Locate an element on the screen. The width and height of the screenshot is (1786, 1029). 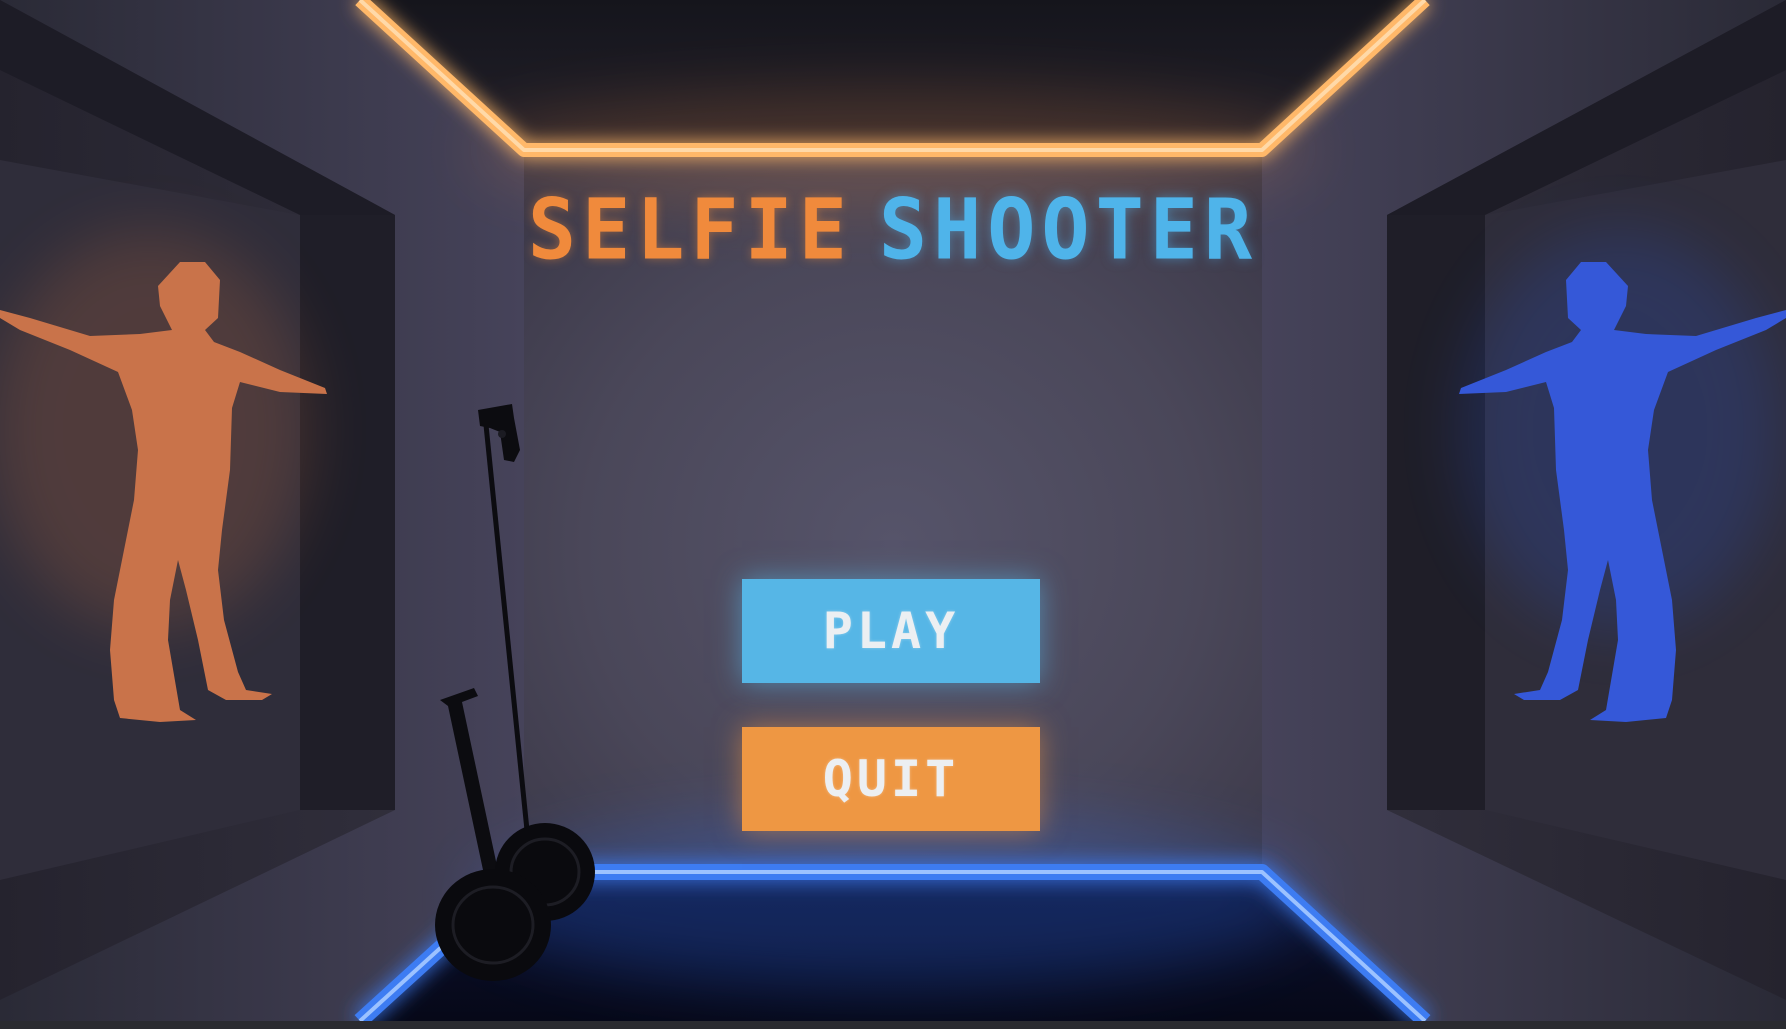
bottom-edge-bar is located at coordinates (893, 1025).